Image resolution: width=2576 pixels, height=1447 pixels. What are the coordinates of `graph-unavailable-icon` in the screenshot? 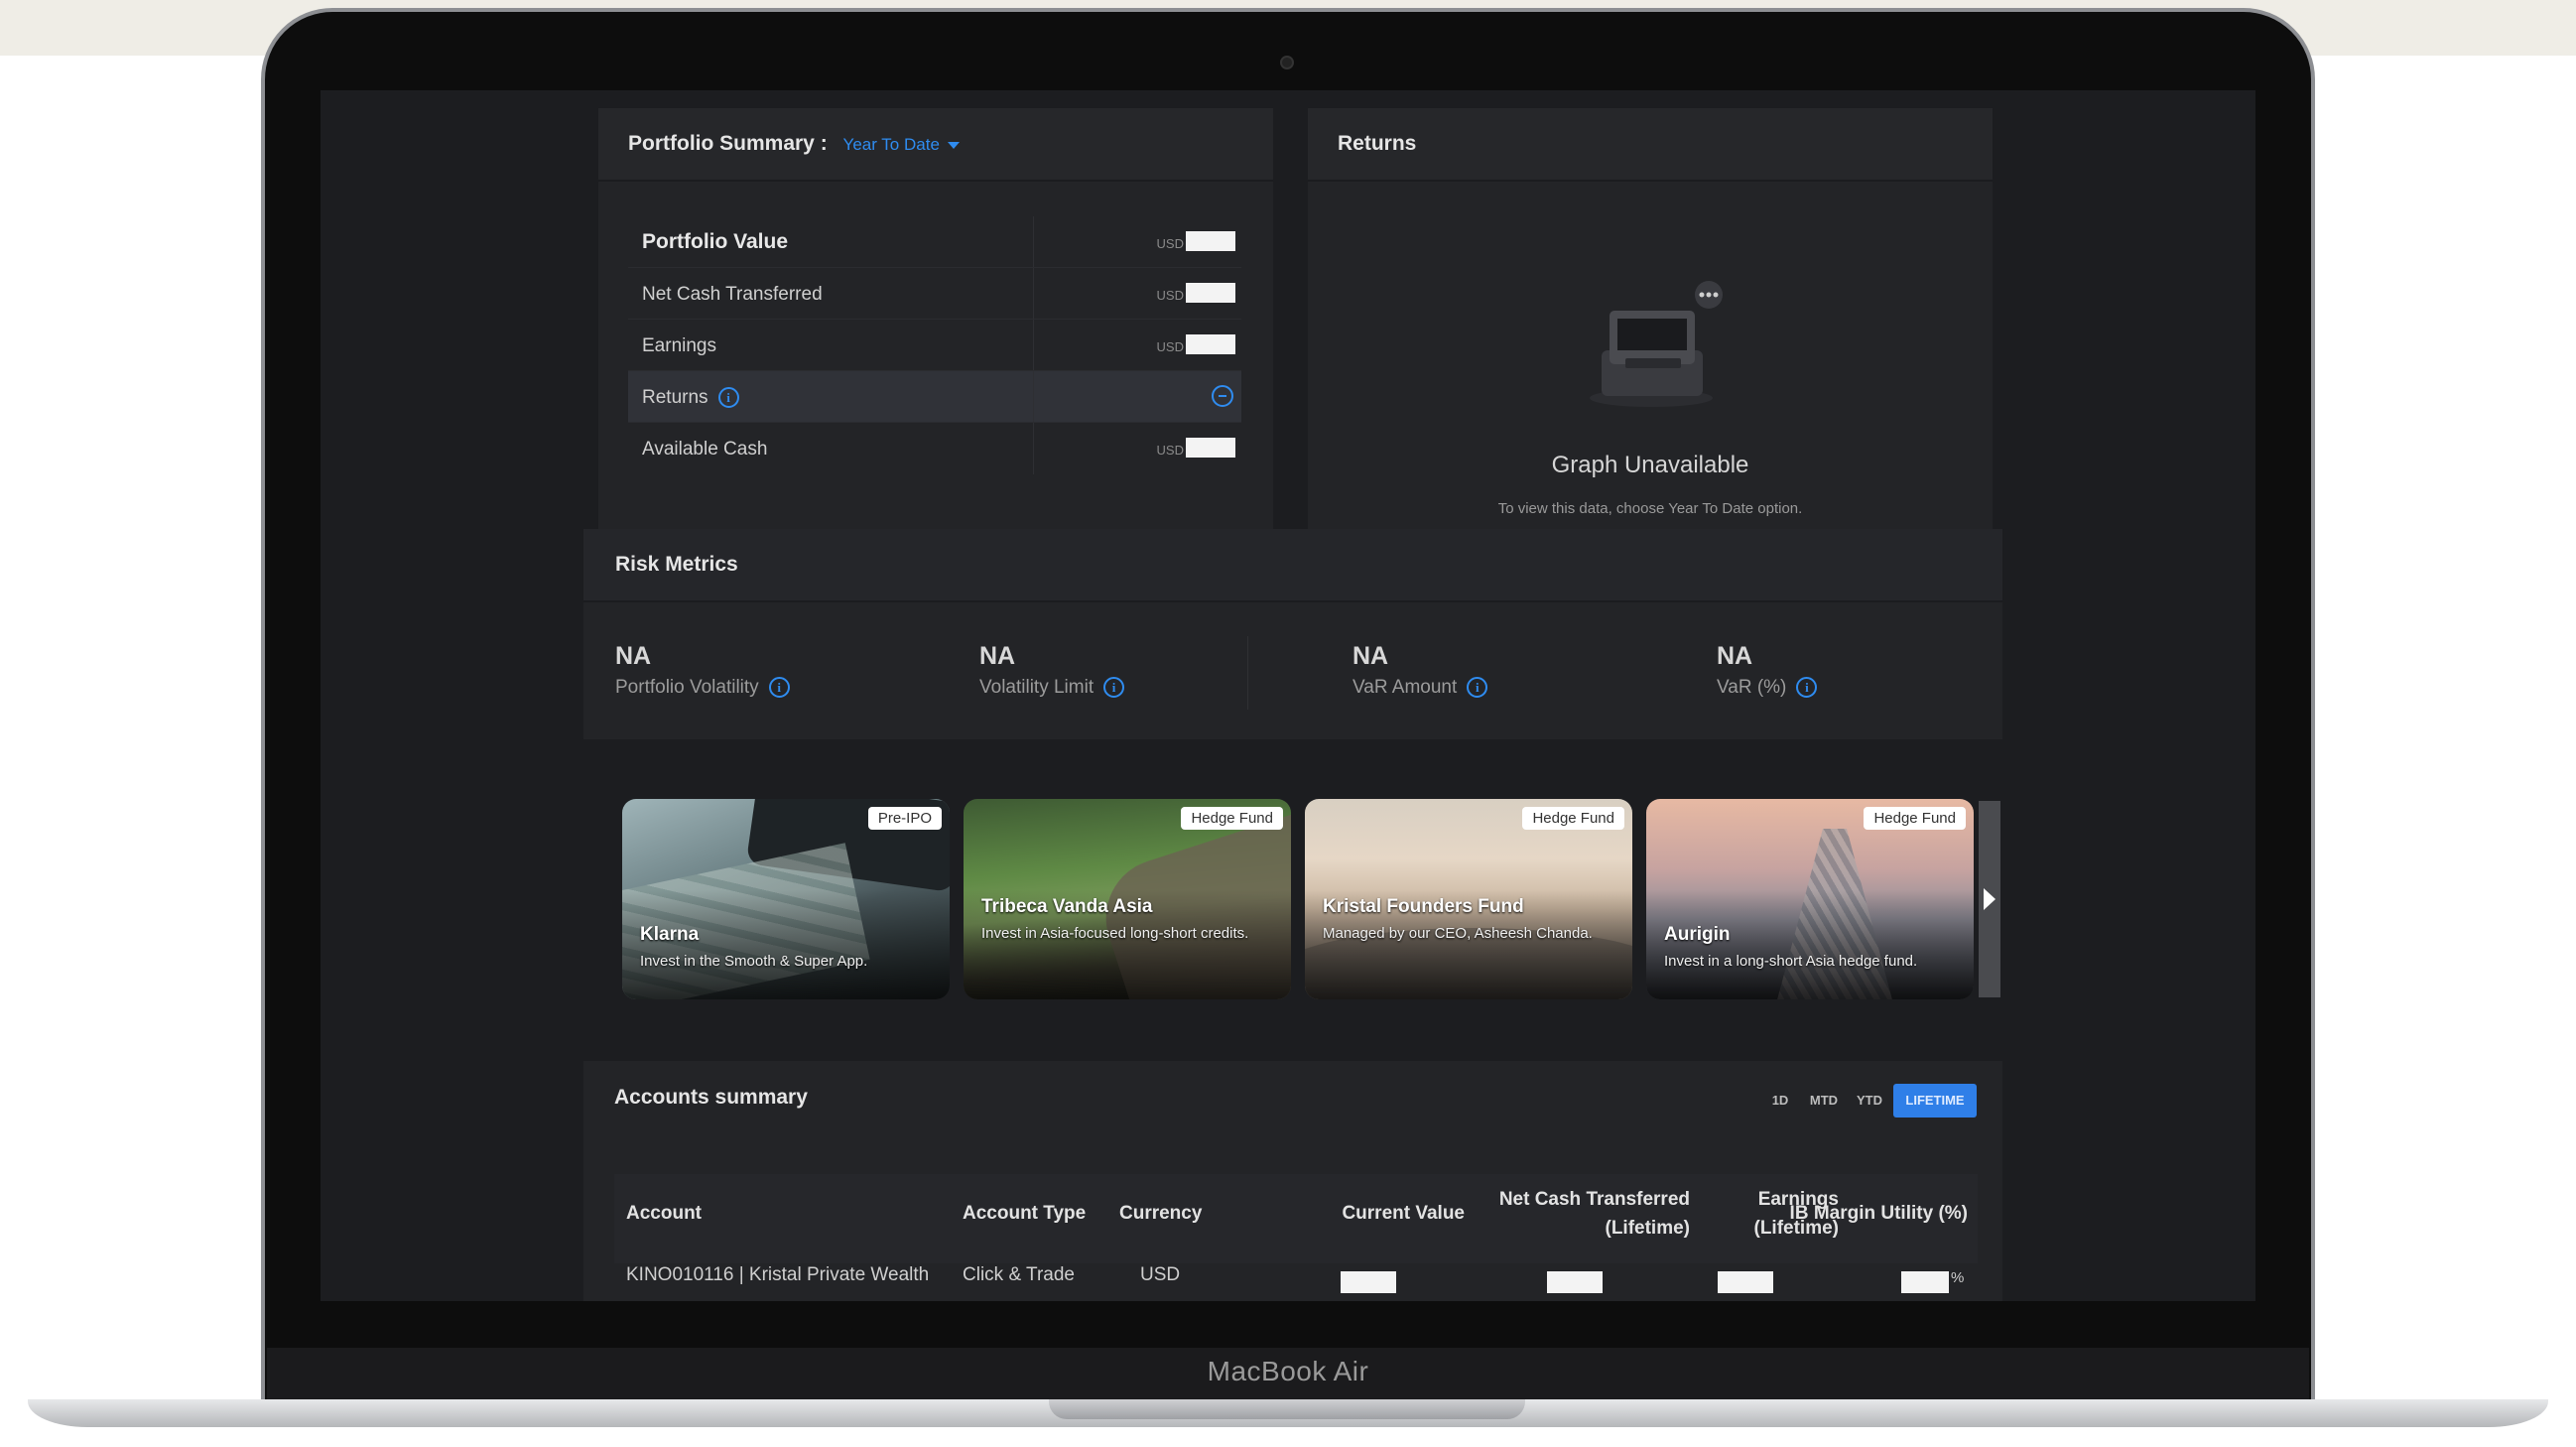 It's located at (1657, 344).